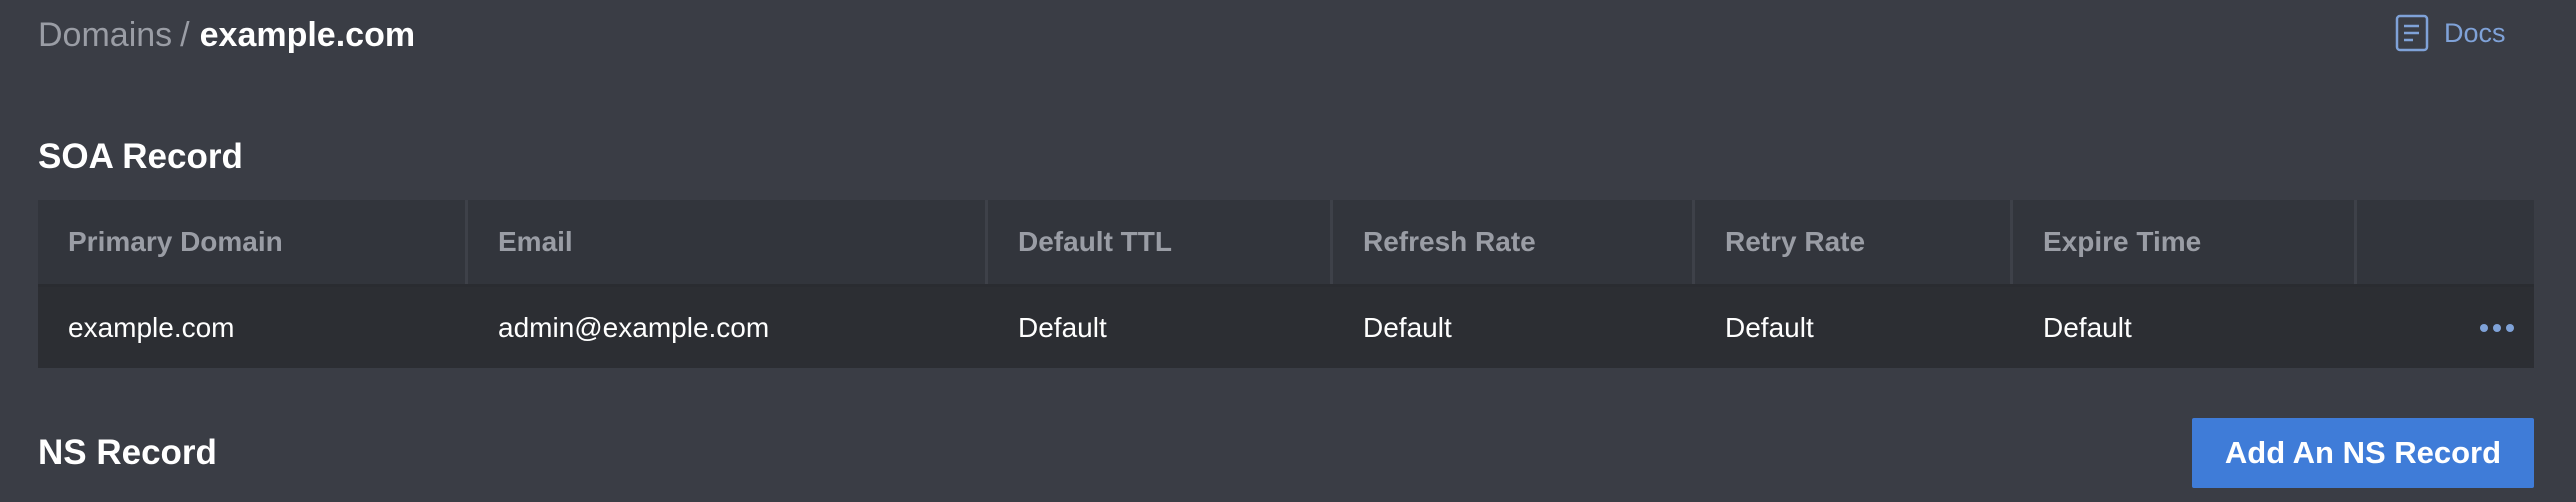 The width and height of the screenshot is (2576, 502). I want to click on column-header-expire-time: Expire Time, so click(2185, 242).